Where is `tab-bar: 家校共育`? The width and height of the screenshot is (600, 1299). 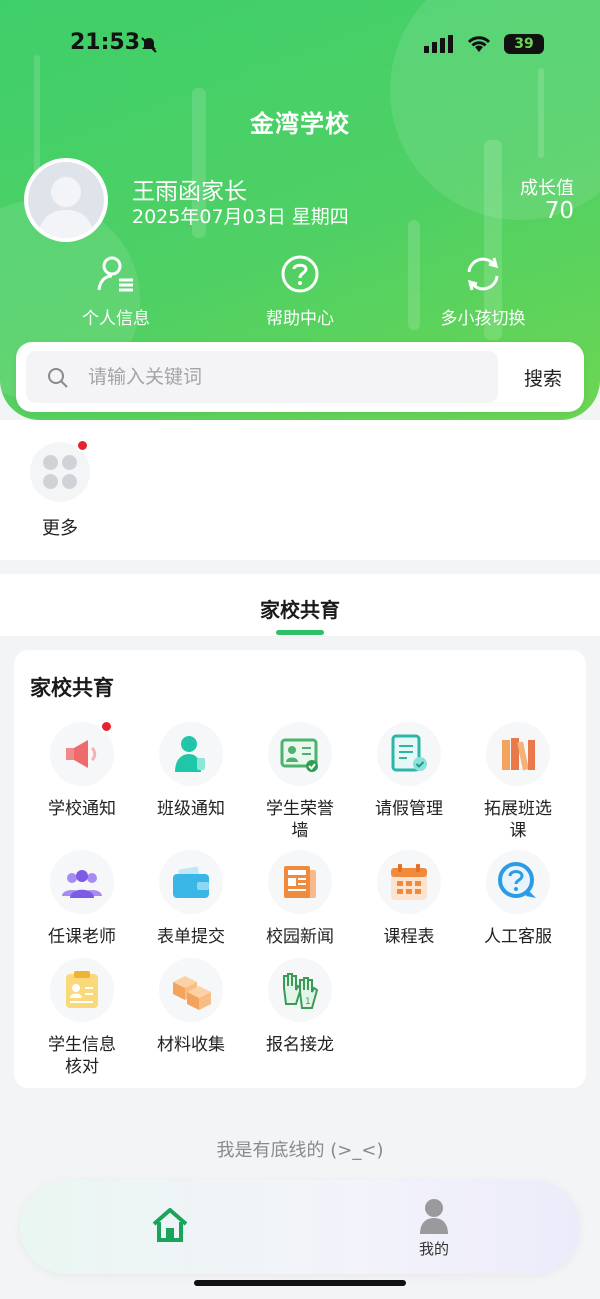 tab-bar: 家校共育 is located at coordinates (300, 605).